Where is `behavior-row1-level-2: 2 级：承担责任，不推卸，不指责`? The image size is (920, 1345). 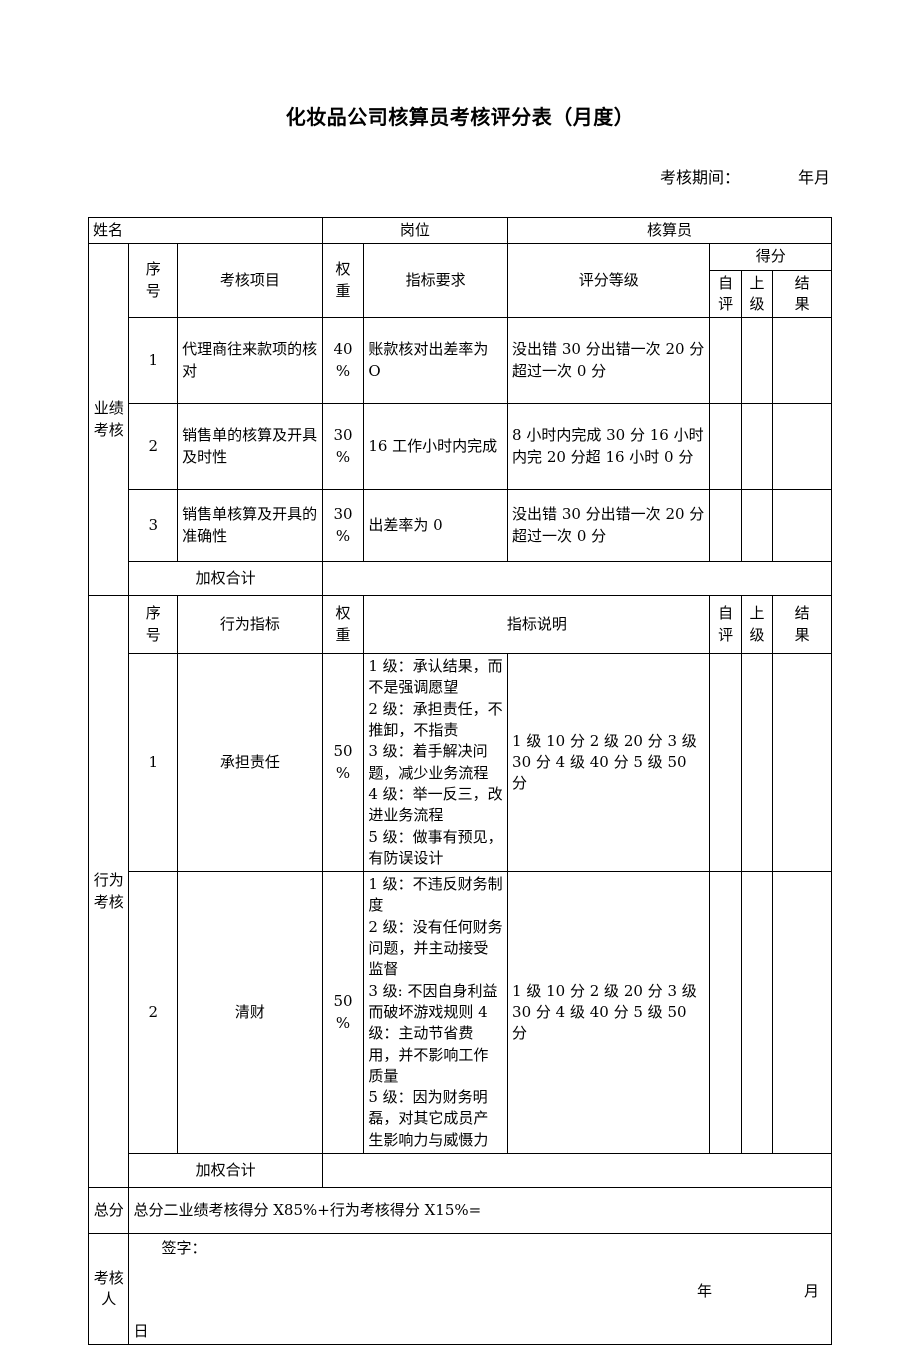
behavior-row1-level-2: 2 级：承担责任，不推卸，不指责 is located at coordinates (435, 719).